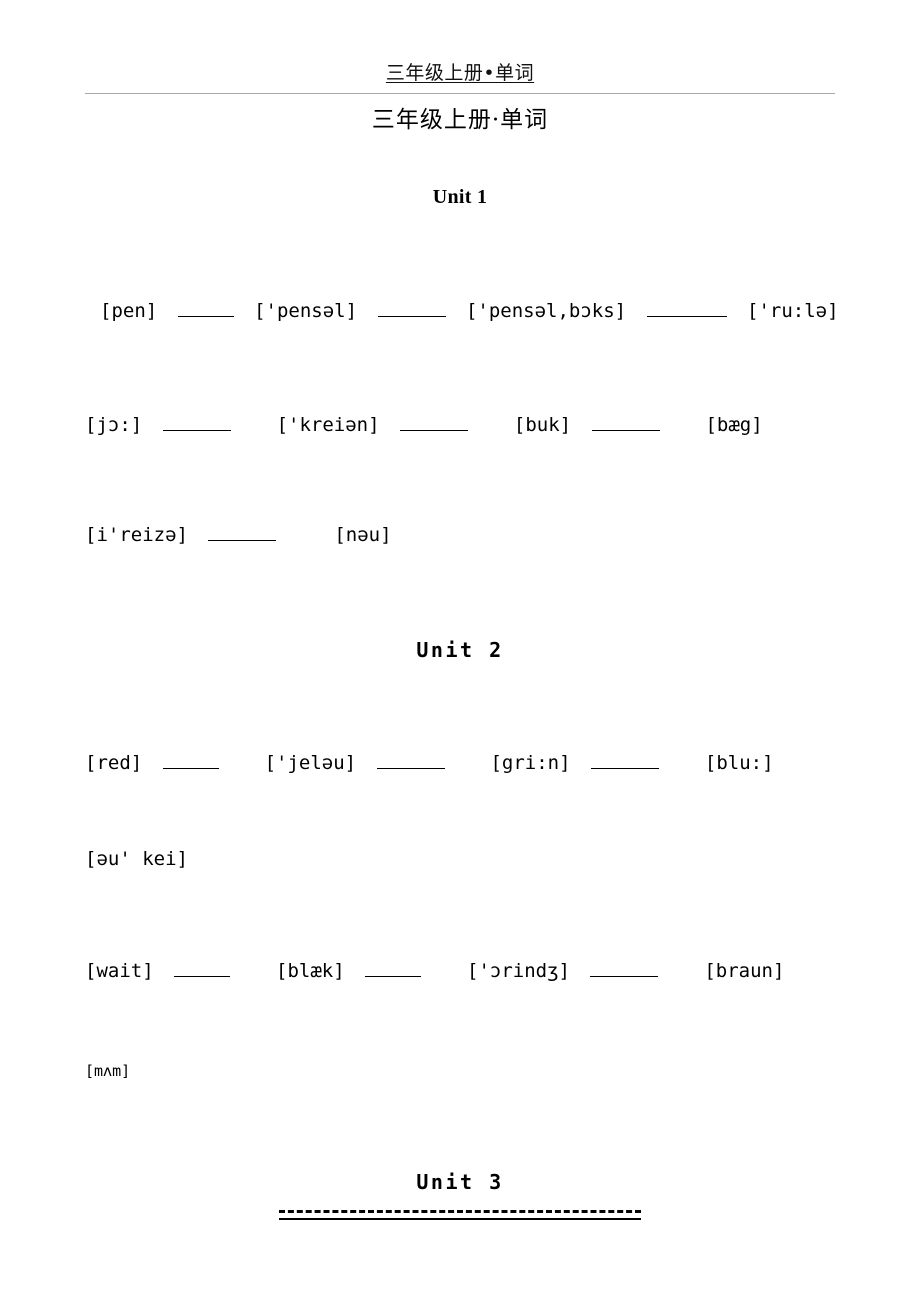 The image size is (920, 1302). I want to click on unit-1-row-2: [jɔ:] ['kreiən] [buk] [bæg], so click(465, 425).